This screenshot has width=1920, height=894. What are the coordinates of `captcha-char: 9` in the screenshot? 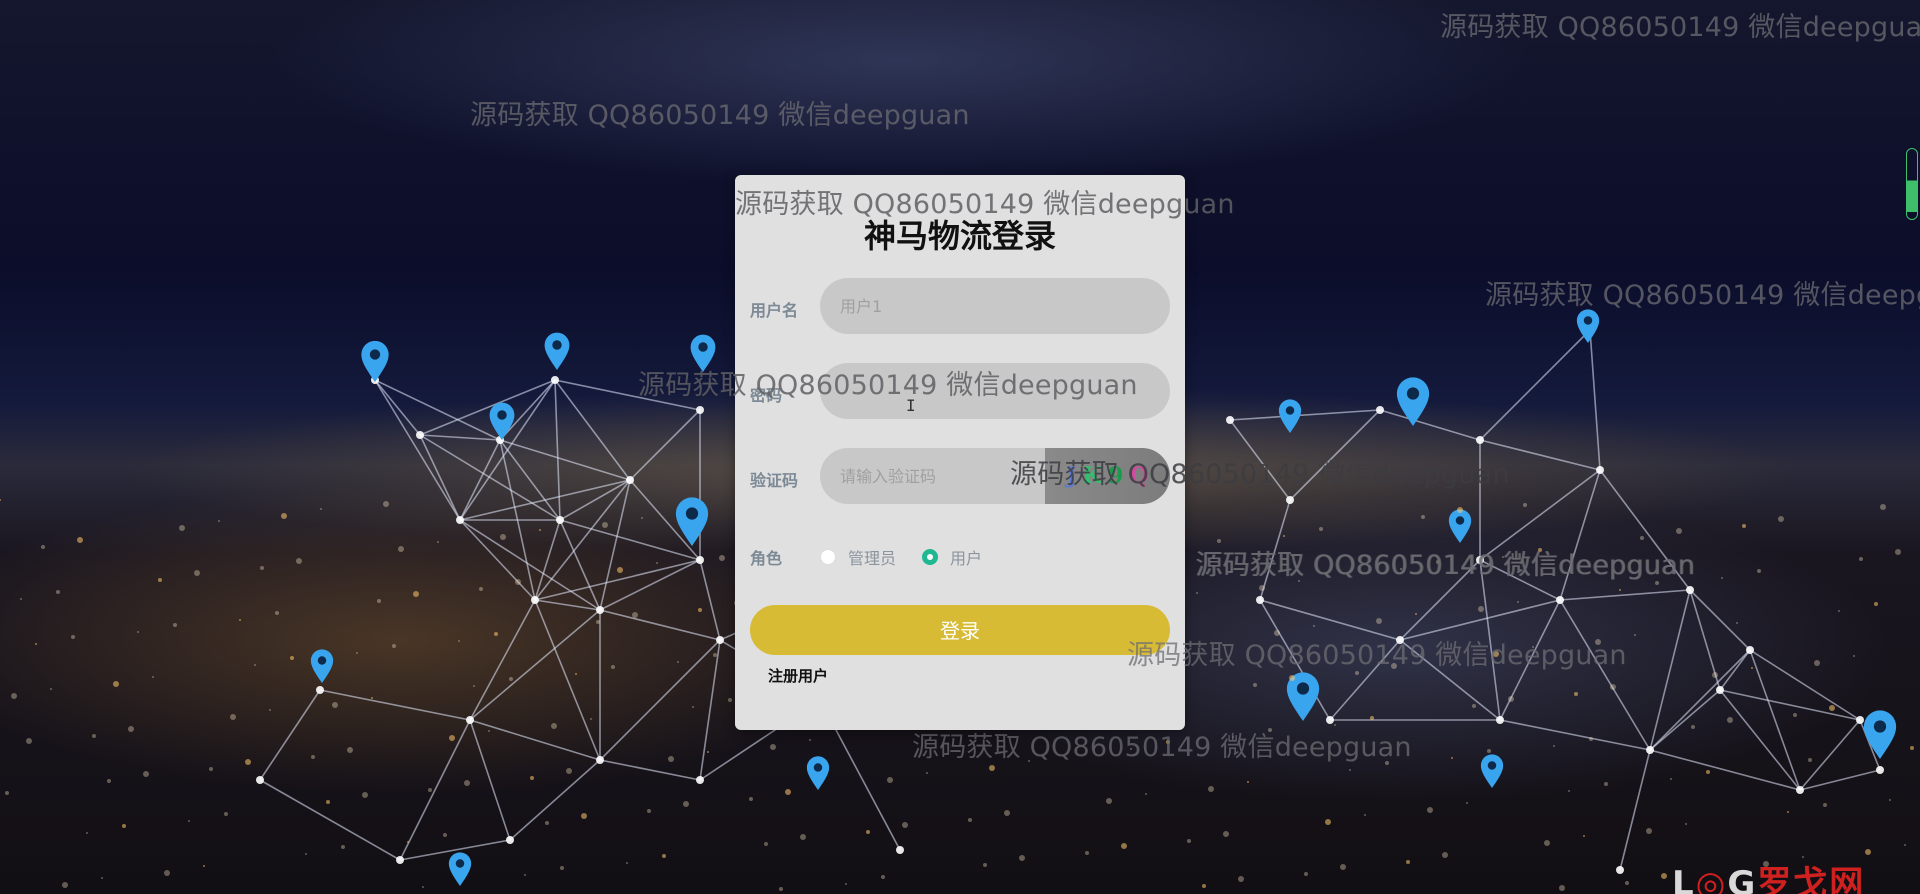 It's located at (1116, 476).